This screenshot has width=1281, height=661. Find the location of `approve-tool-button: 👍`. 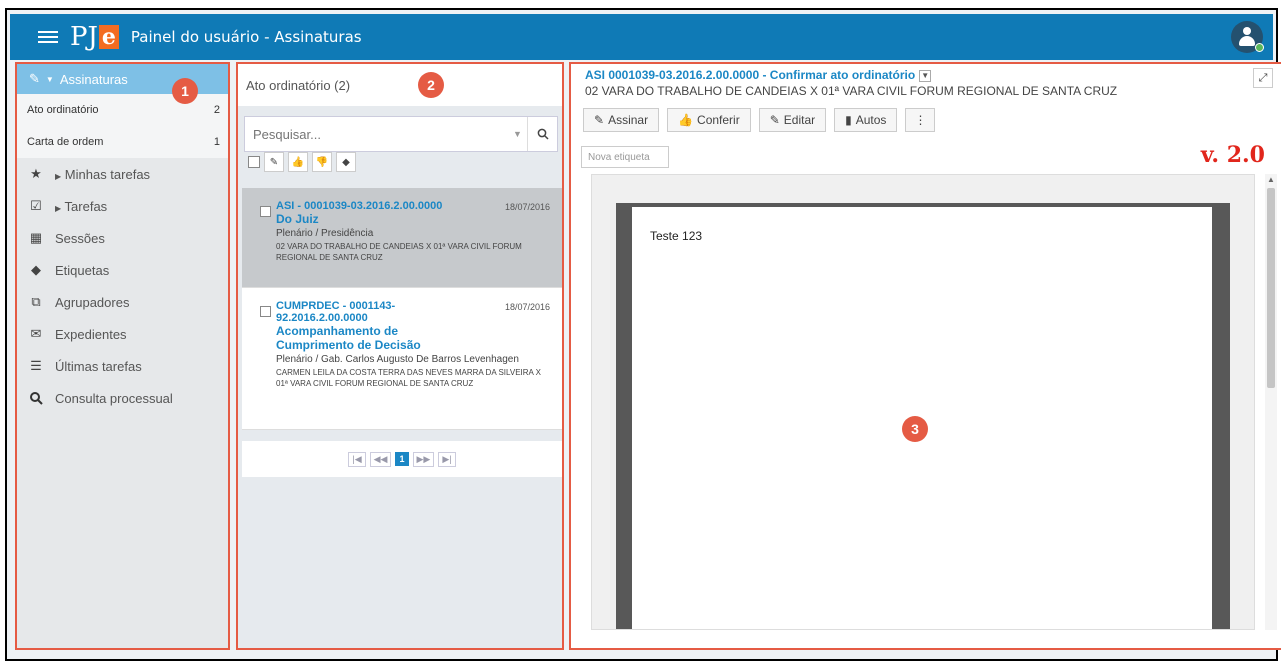

approve-tool-button: 👍 is located at coordinates (298, 162).